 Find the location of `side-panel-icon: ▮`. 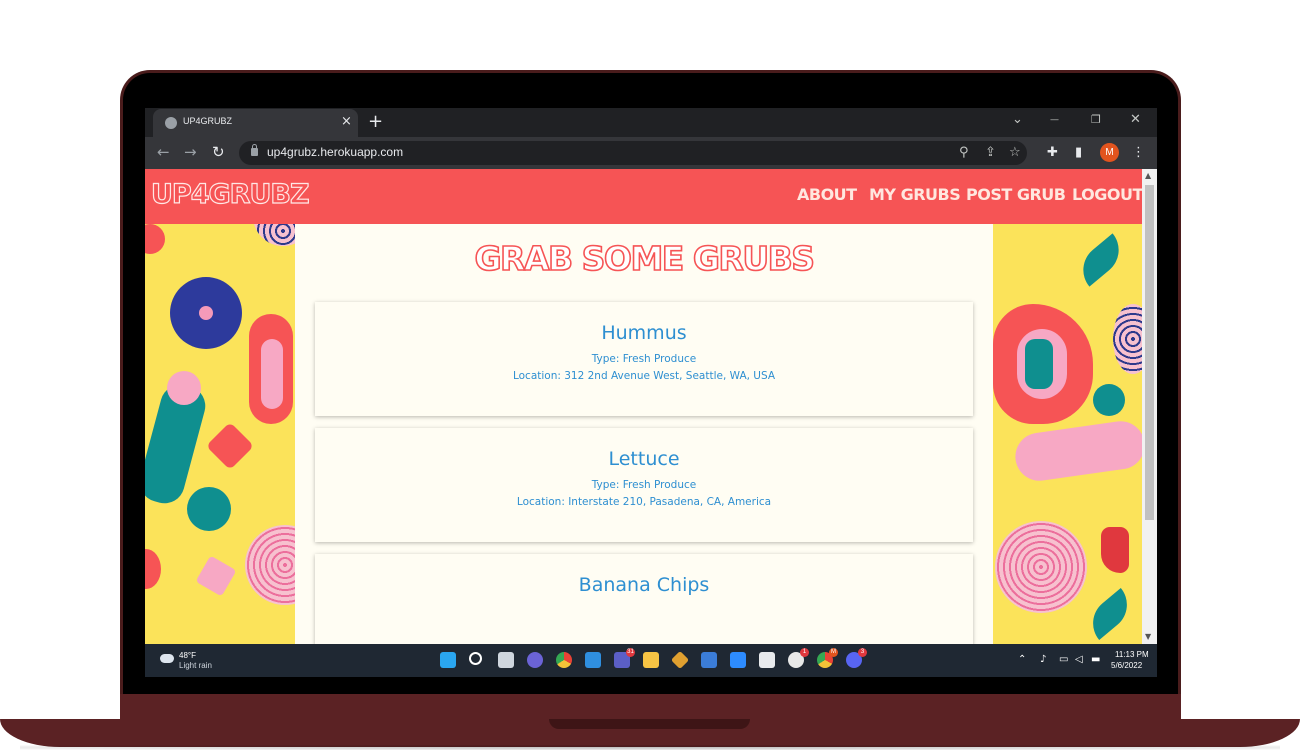

side-panel-icon: ▮ is located at coordinates (1078, 153).